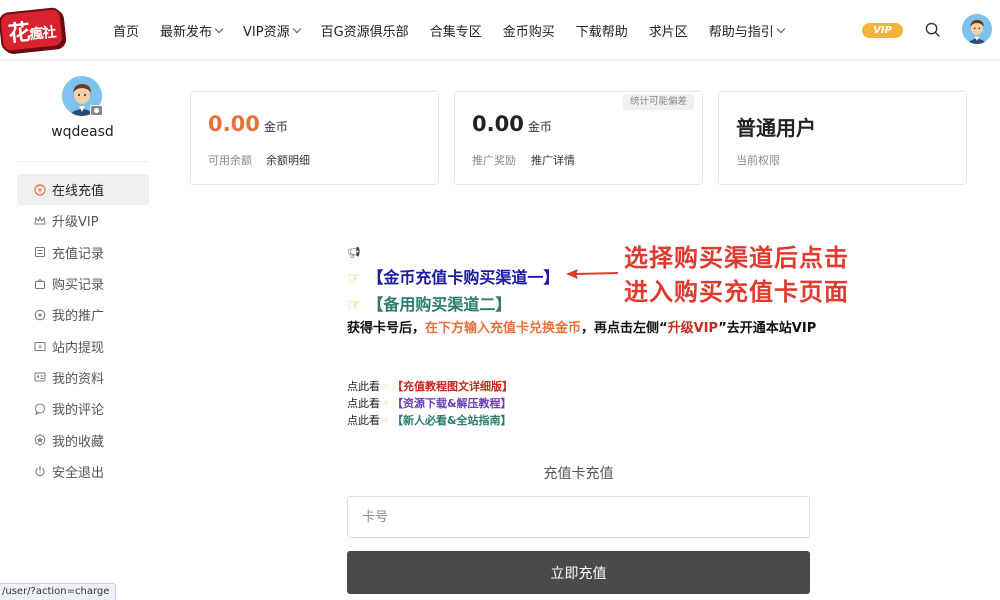  I want to click on sidebar-item-label: 升级VIP, so click(75, 223).